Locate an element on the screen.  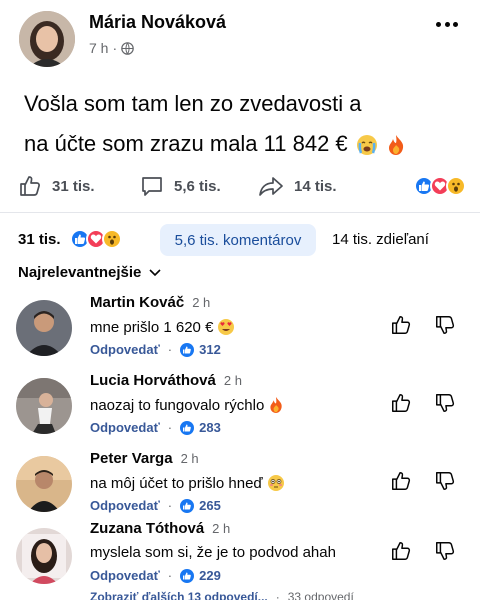
globe-icon is located at coordinates (127, 48).